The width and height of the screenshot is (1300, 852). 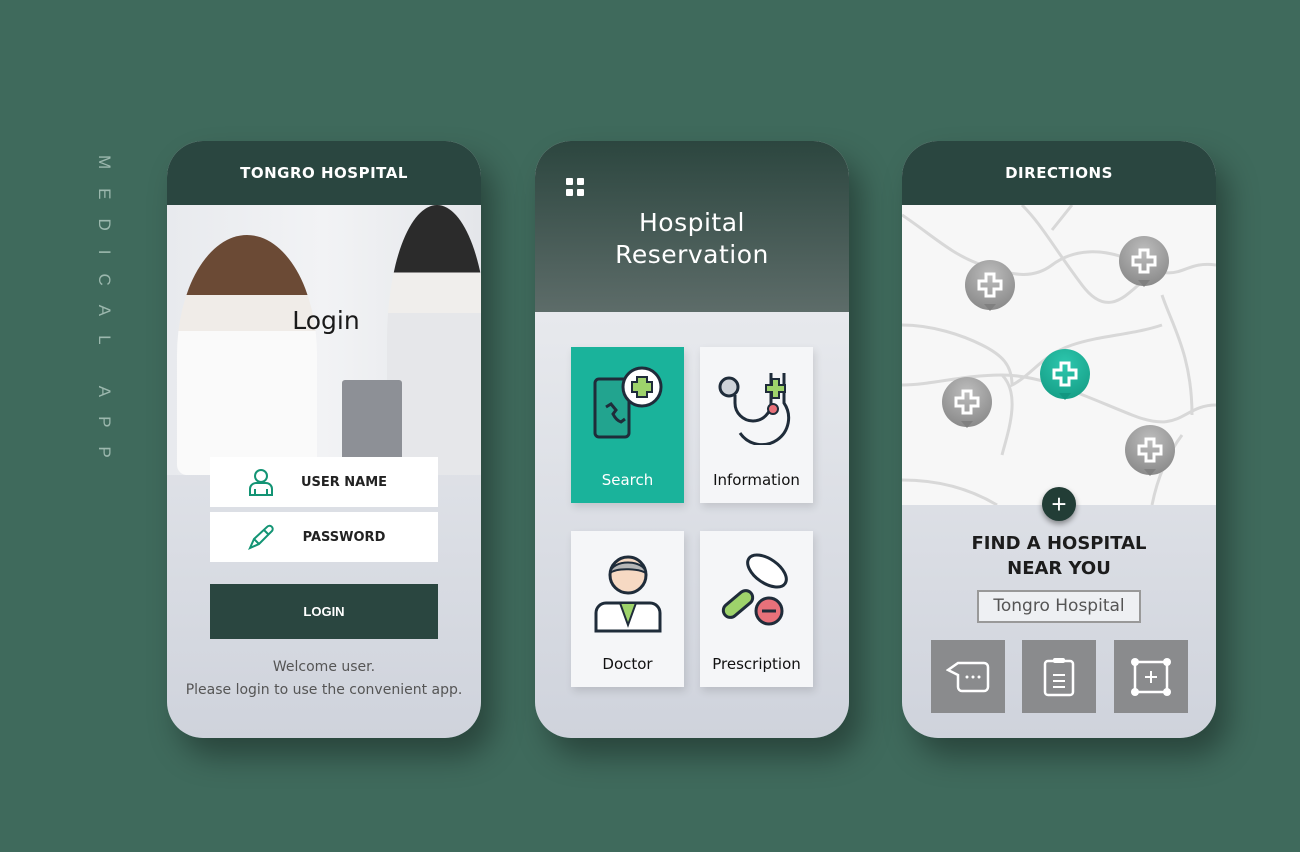 I want to click on username-label: USER NAME, so click(x=344, y=482).